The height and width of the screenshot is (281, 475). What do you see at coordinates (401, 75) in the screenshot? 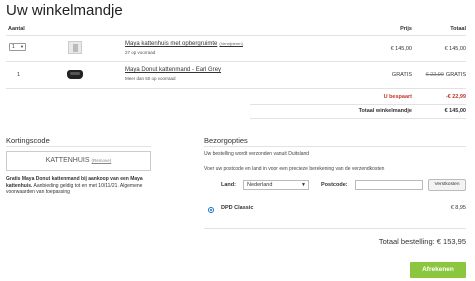
I see `item-price: GRATIS` at bounding box center [401, 75].